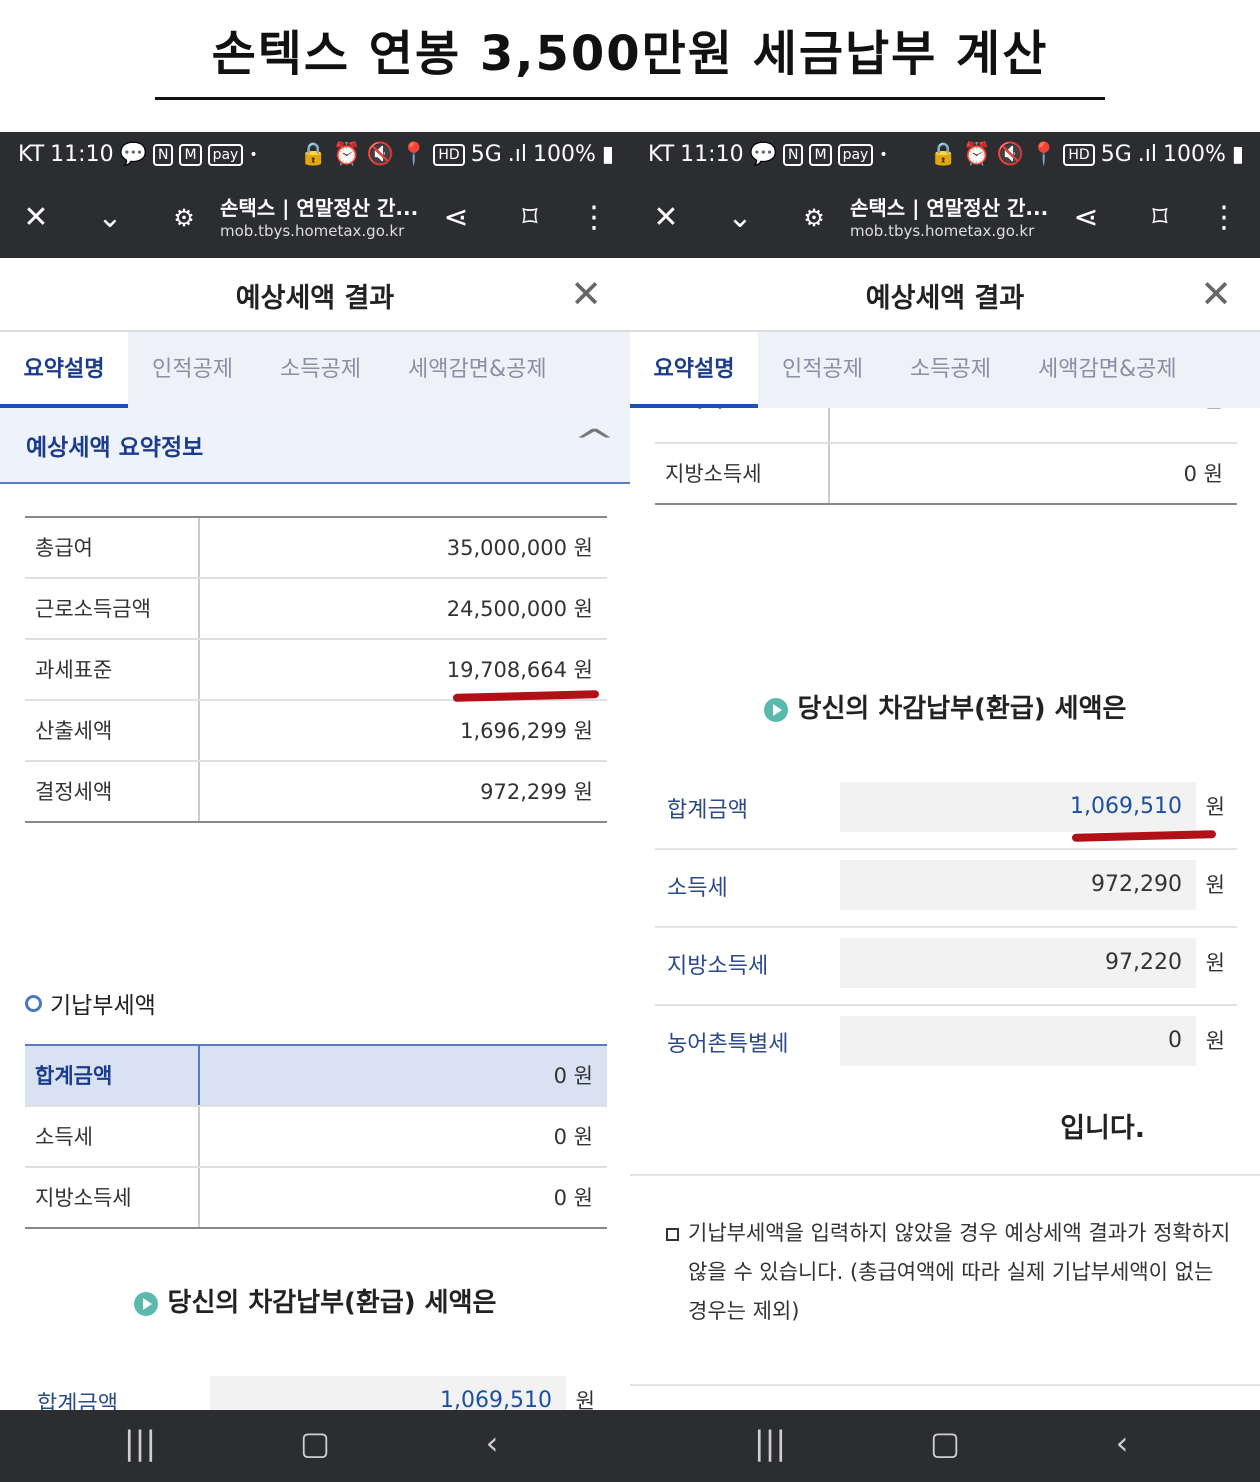 Image resolution: width=1260 pixels, height=1482 pixels. What do you see at coordinates (1018, 885) in the screenshot?
I see `refund-row-value: 972,290` at bounding box center [1018, 885].